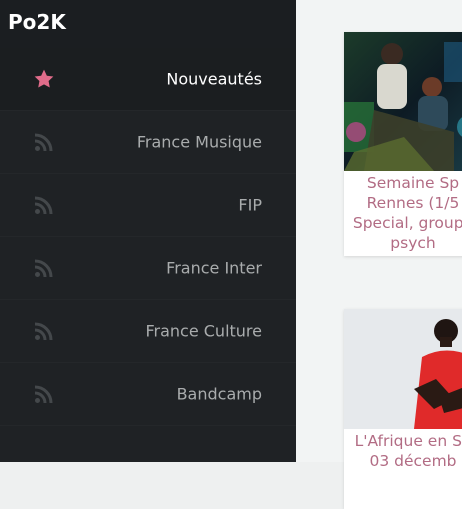 Image resolution: width=462 pixels, height=509 pixels. What do you see at coordinates (403, 450) in the screenshot?
I see `episode-title: L'Afrique en So 03 décemb` at bounding box center [403, 450].